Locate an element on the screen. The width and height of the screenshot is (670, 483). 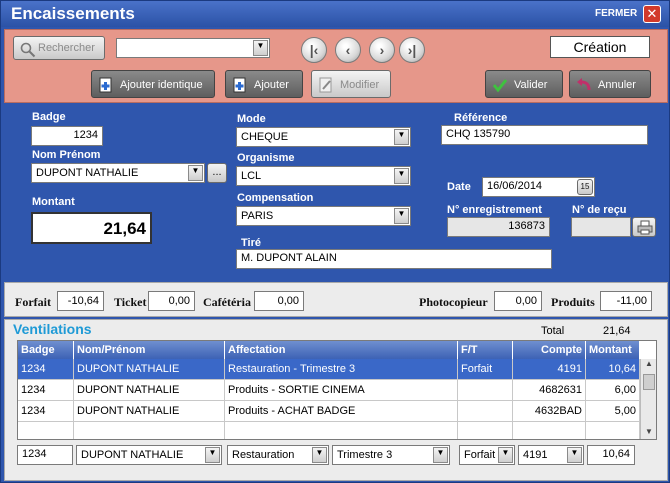
cancel-button: Annuler is located at coordinates (610, 84).